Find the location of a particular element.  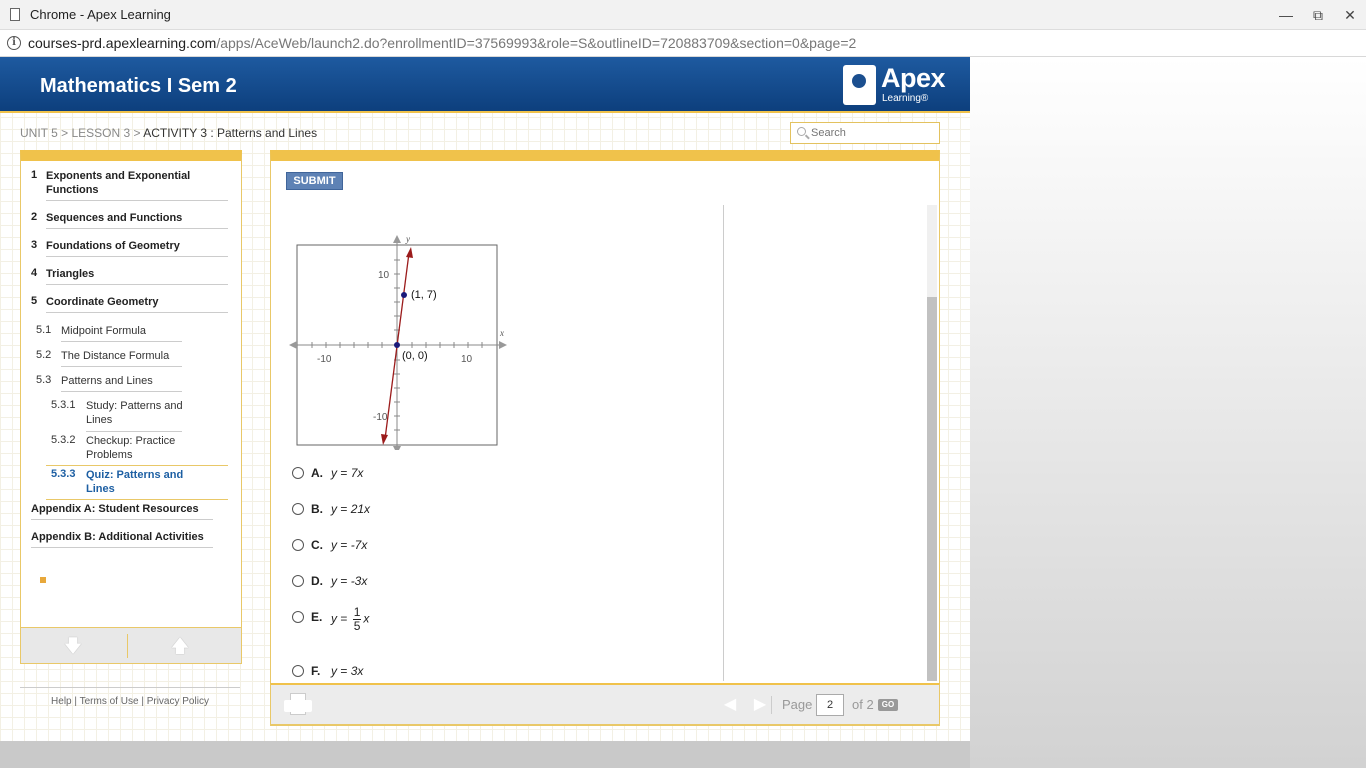

appendix-label: Appendix A: Student Resources is located at coordinates (115, 509).